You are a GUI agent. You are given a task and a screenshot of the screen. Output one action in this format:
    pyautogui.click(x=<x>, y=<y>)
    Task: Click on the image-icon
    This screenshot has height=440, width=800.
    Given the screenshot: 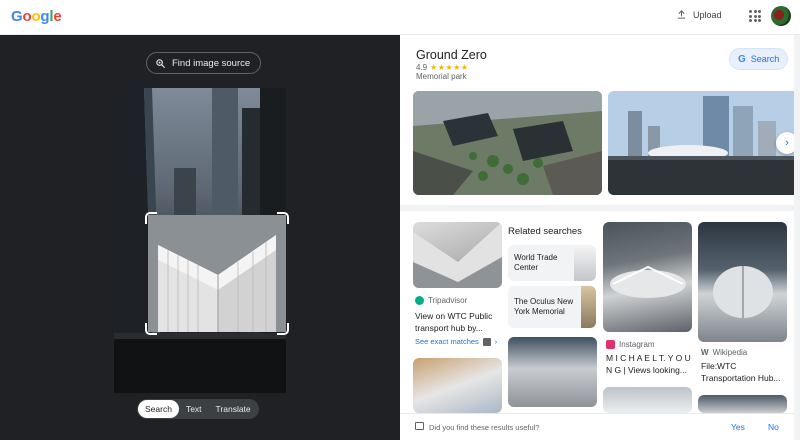 What is the action you would take?
    pyautogui.click(x=486, y=341)
    